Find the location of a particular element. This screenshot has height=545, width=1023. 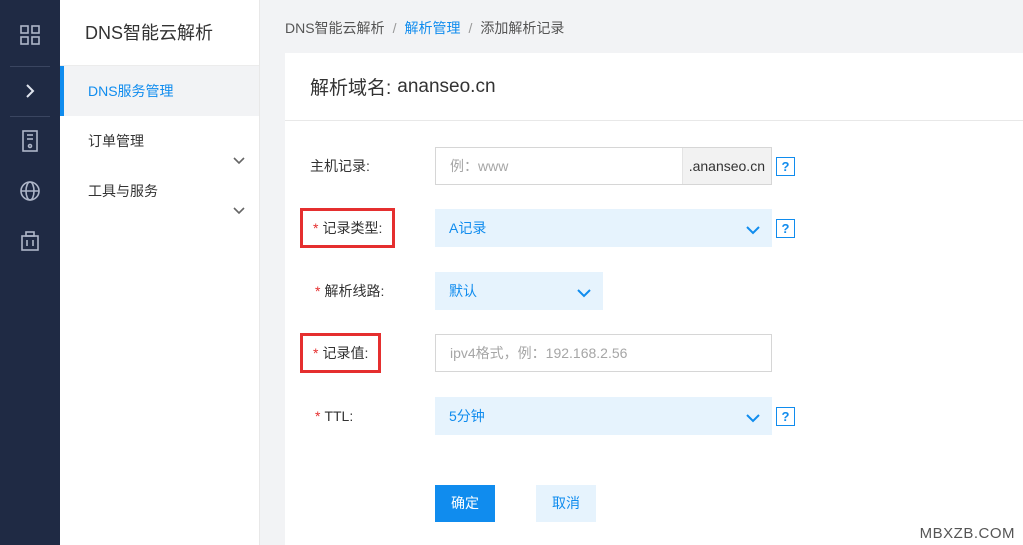

ttl-label: * TTL: is located at coordinates (334, 416).